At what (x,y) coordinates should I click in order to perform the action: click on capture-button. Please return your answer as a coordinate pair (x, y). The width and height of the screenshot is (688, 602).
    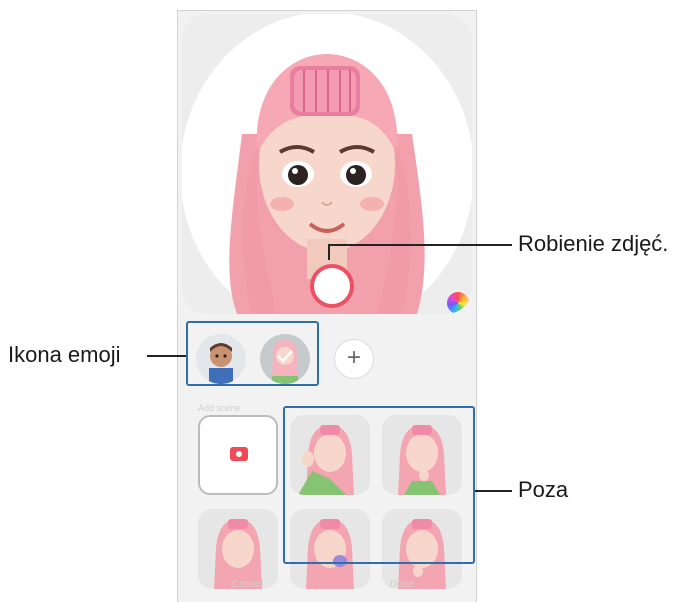
    Looking at the image, I should click on (332, 286).